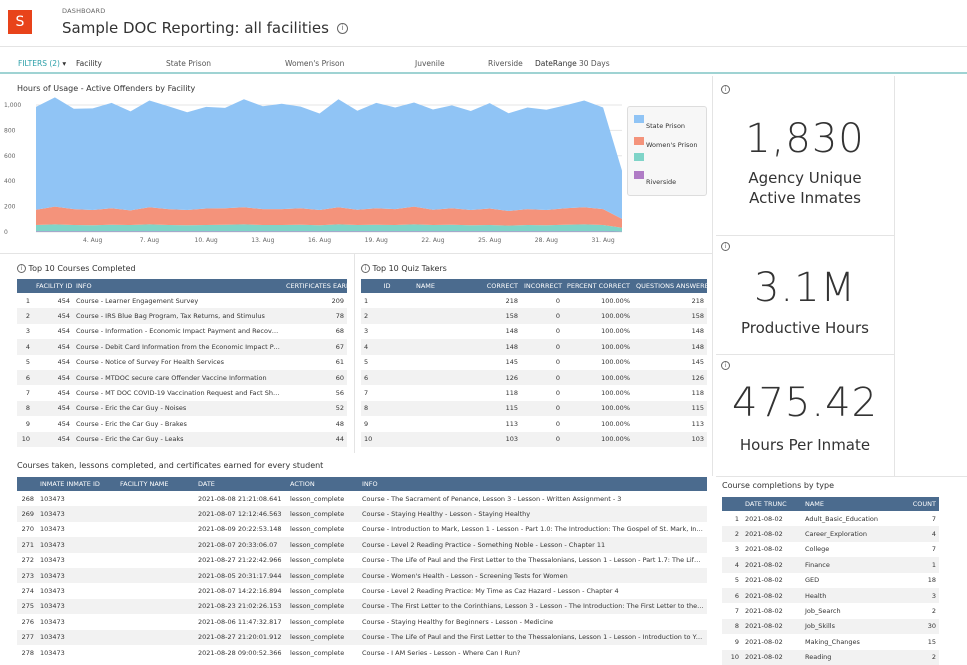 The height and width of the screenshot is (665, 967). I want to click on table-row: 3 148 0 100.00% 148, so click(534, 331).